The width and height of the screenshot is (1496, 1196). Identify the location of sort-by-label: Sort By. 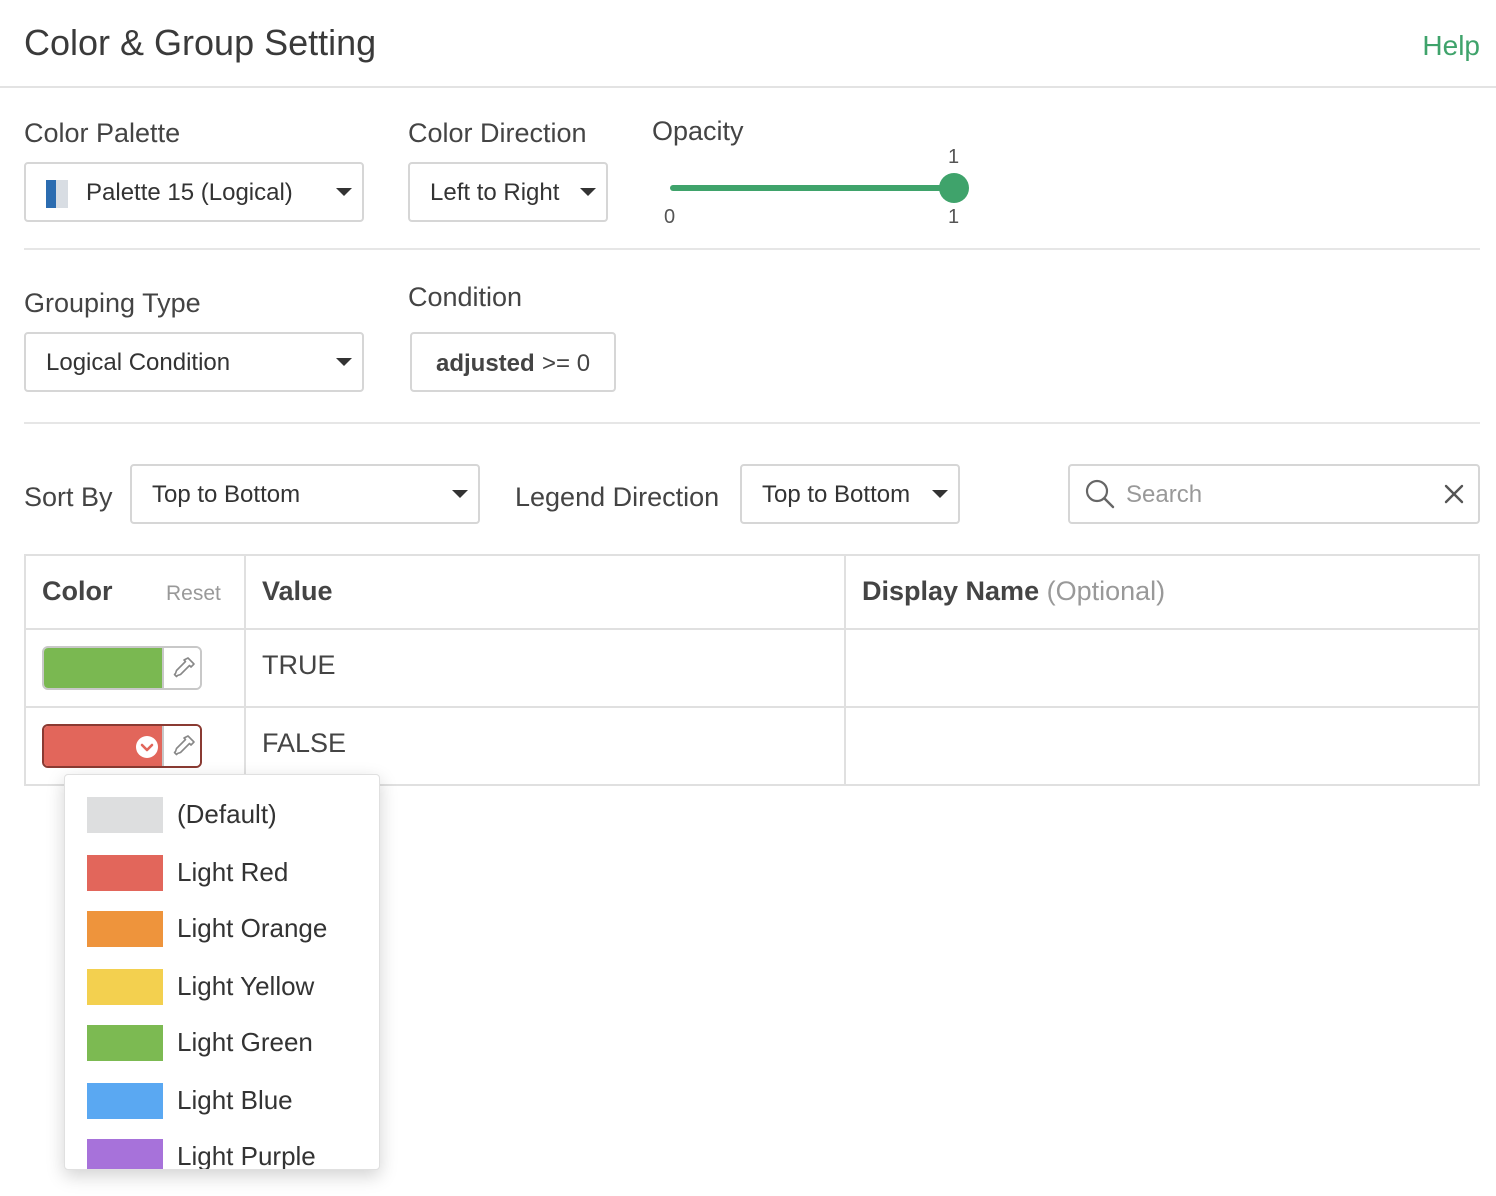
(68, 497).